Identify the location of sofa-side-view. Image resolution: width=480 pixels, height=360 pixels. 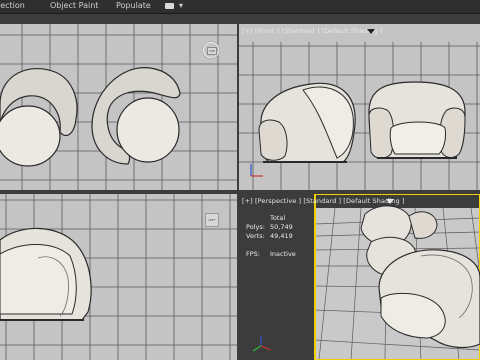
(46, 274).